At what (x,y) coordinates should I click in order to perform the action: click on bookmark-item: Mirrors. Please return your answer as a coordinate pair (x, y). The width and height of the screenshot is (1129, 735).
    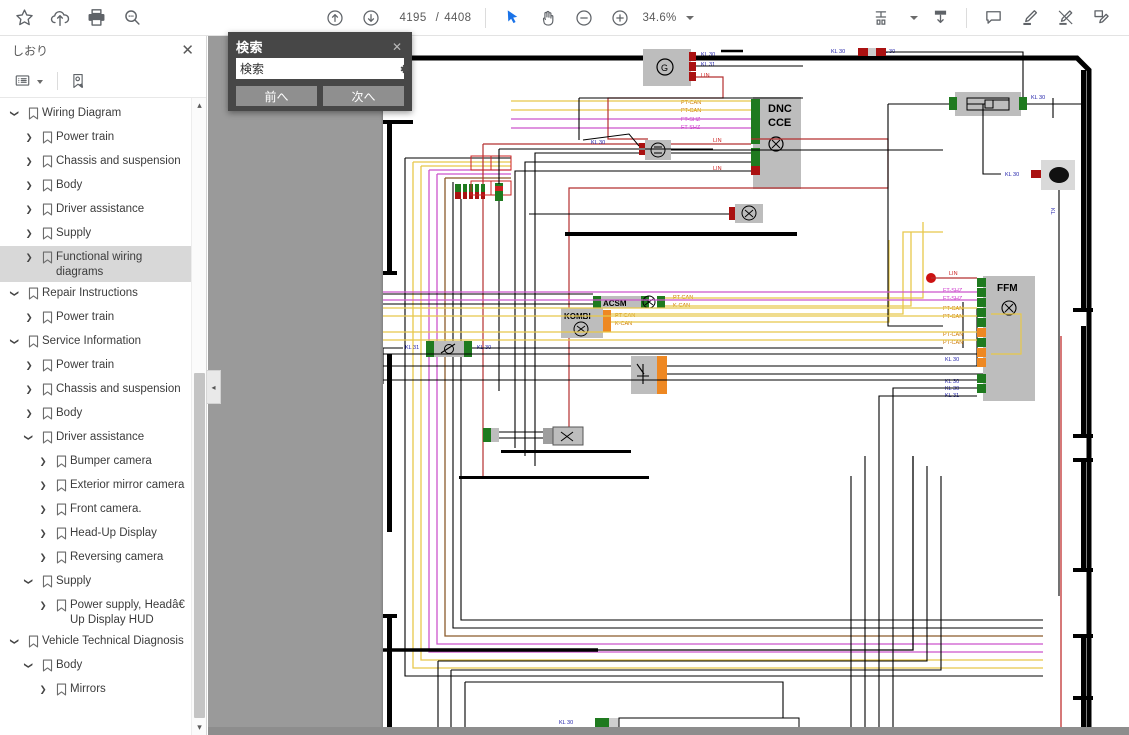
    Looking at the image, I should click on (96, 690).